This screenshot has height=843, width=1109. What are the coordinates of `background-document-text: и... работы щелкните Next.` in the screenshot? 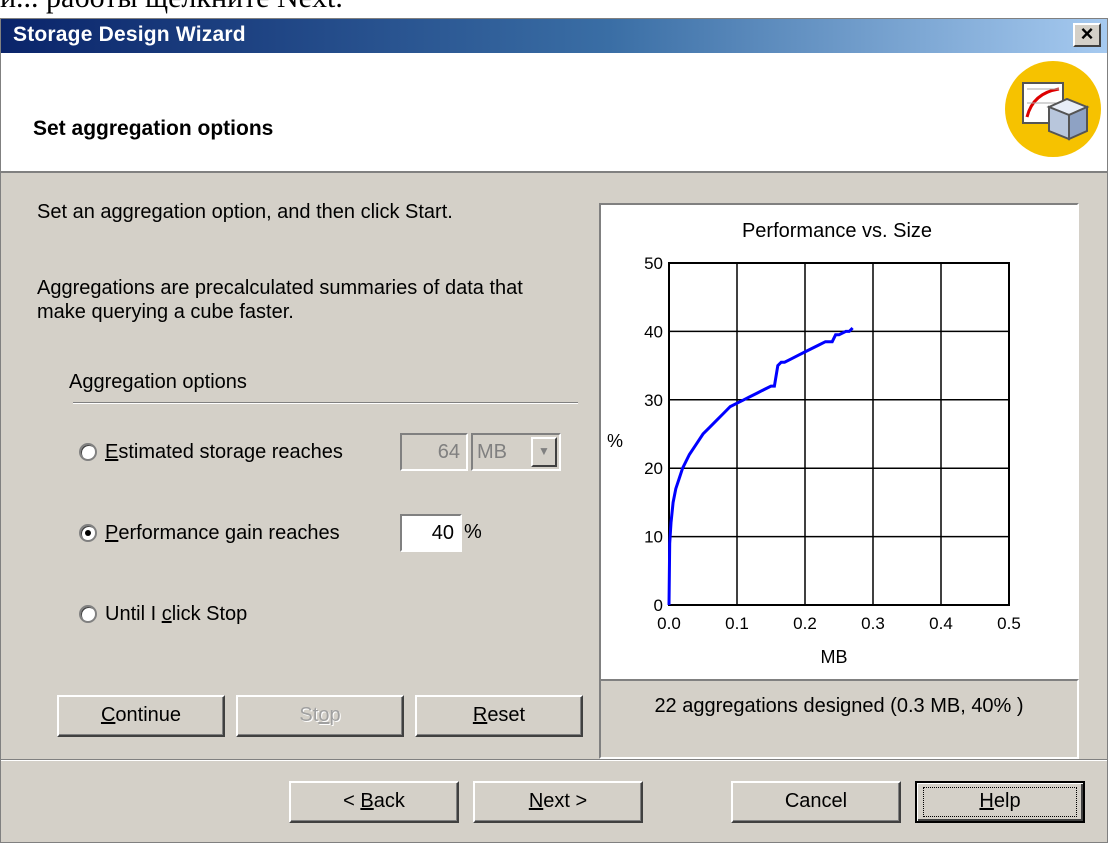 It's located at (554, 9).